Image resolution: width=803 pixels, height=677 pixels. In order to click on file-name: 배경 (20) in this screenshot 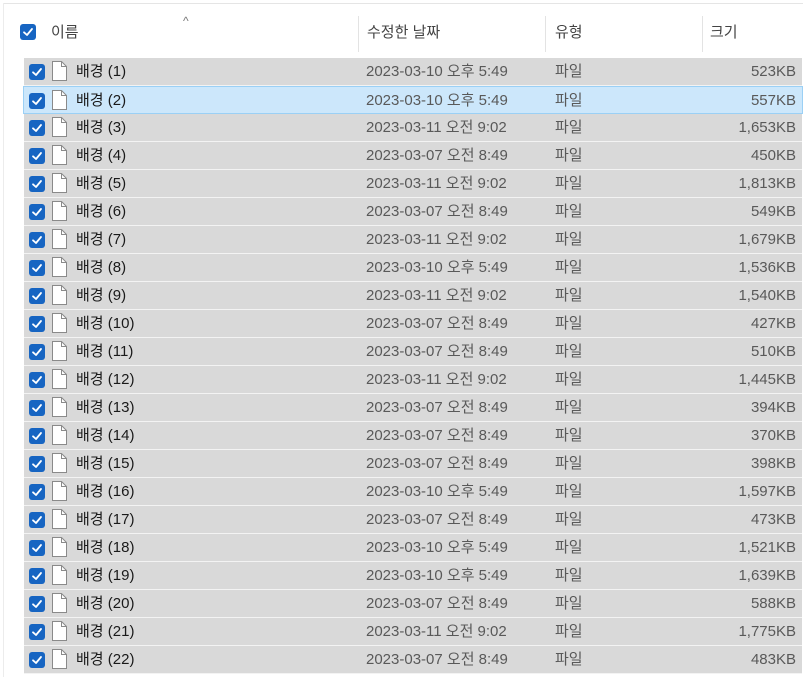, I will do `click(105, 604)`.